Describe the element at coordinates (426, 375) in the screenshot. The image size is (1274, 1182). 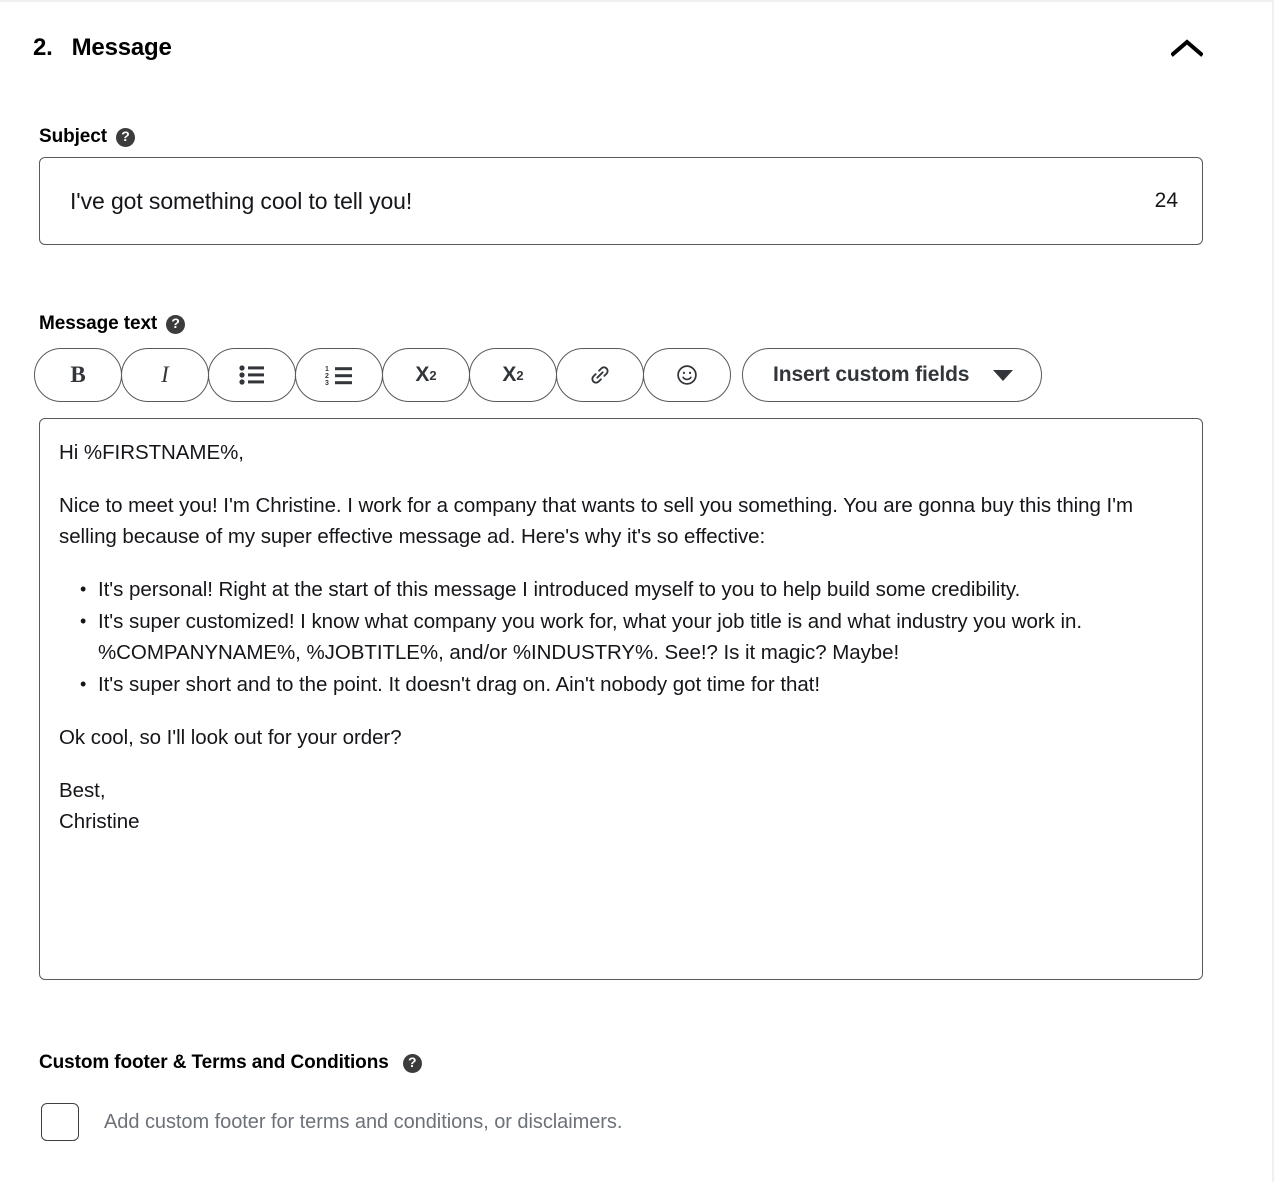
I see `superscript-button: X2` at that location.